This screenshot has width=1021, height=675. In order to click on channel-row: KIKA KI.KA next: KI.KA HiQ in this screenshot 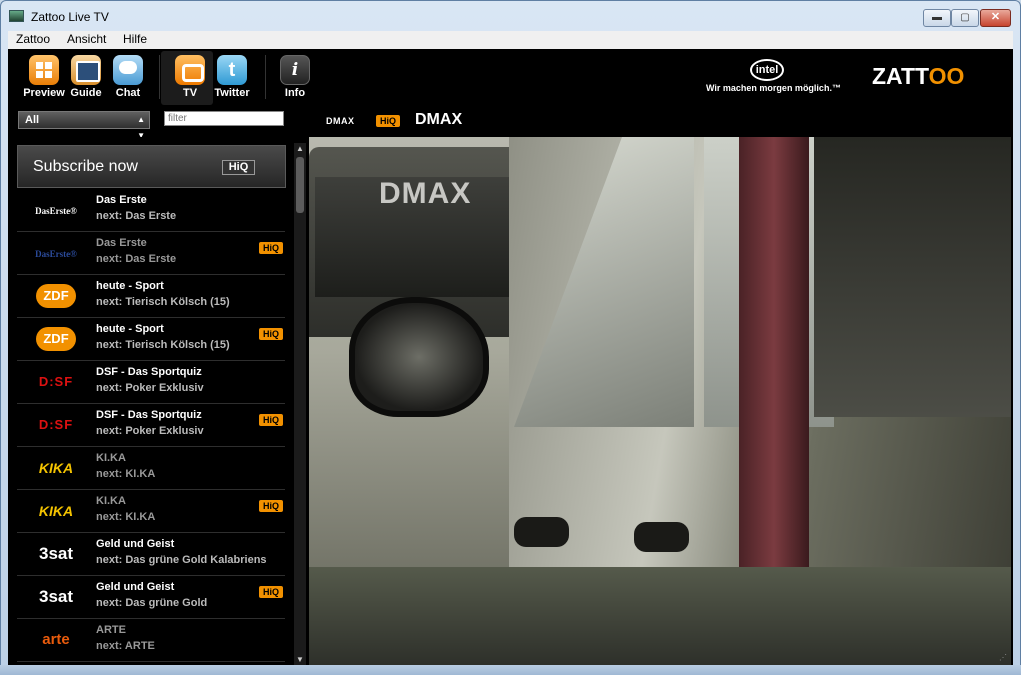, I will do `click(151, 511)`.